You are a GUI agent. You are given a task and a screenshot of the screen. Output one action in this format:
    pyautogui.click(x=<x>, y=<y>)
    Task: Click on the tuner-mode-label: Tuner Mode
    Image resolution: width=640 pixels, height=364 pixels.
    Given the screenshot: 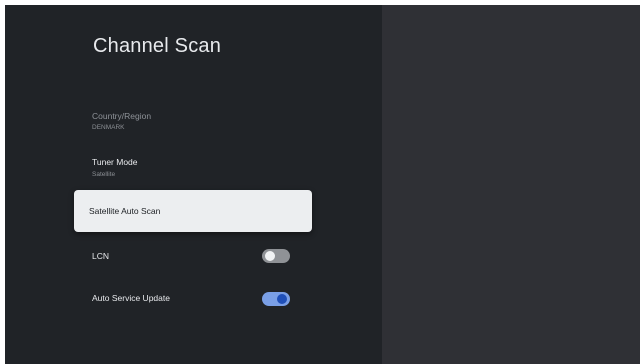 What is the action you would take?
    pyautogui.click(x=115, y=162)
    